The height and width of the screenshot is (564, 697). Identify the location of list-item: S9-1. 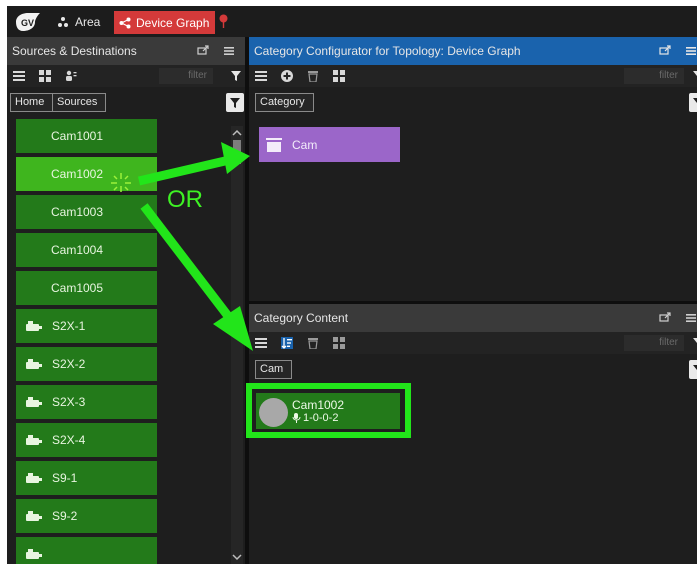
(86, 478).